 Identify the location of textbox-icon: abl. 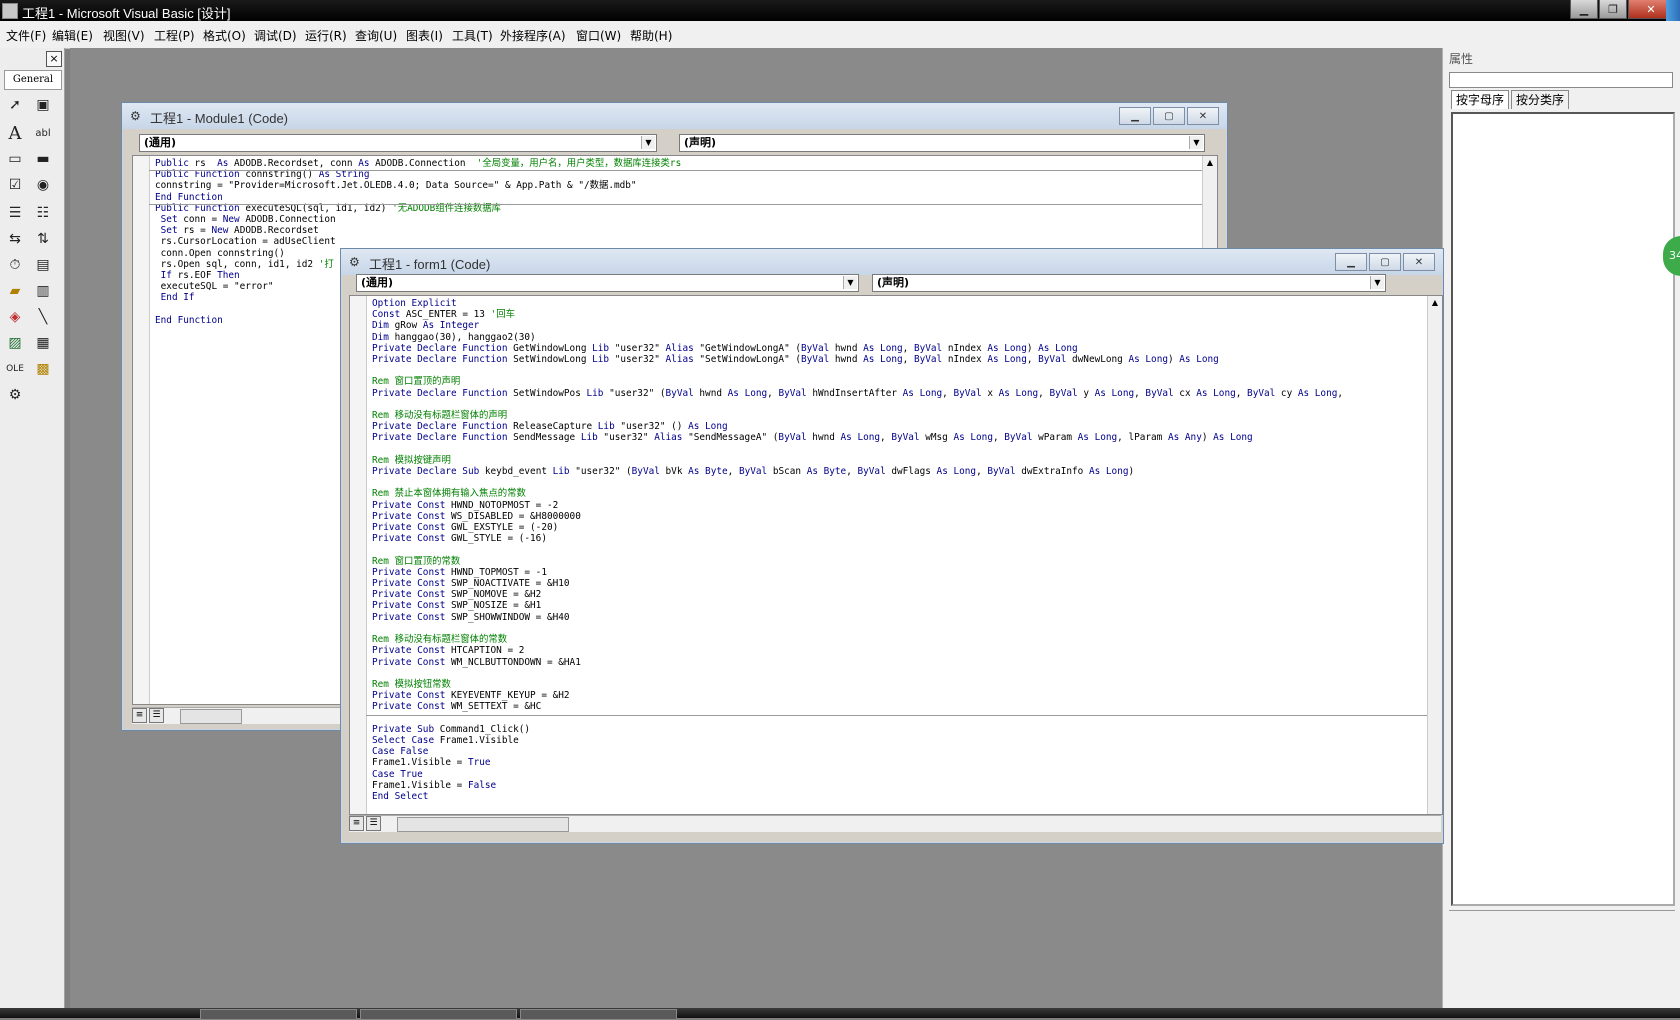
(43, 133).